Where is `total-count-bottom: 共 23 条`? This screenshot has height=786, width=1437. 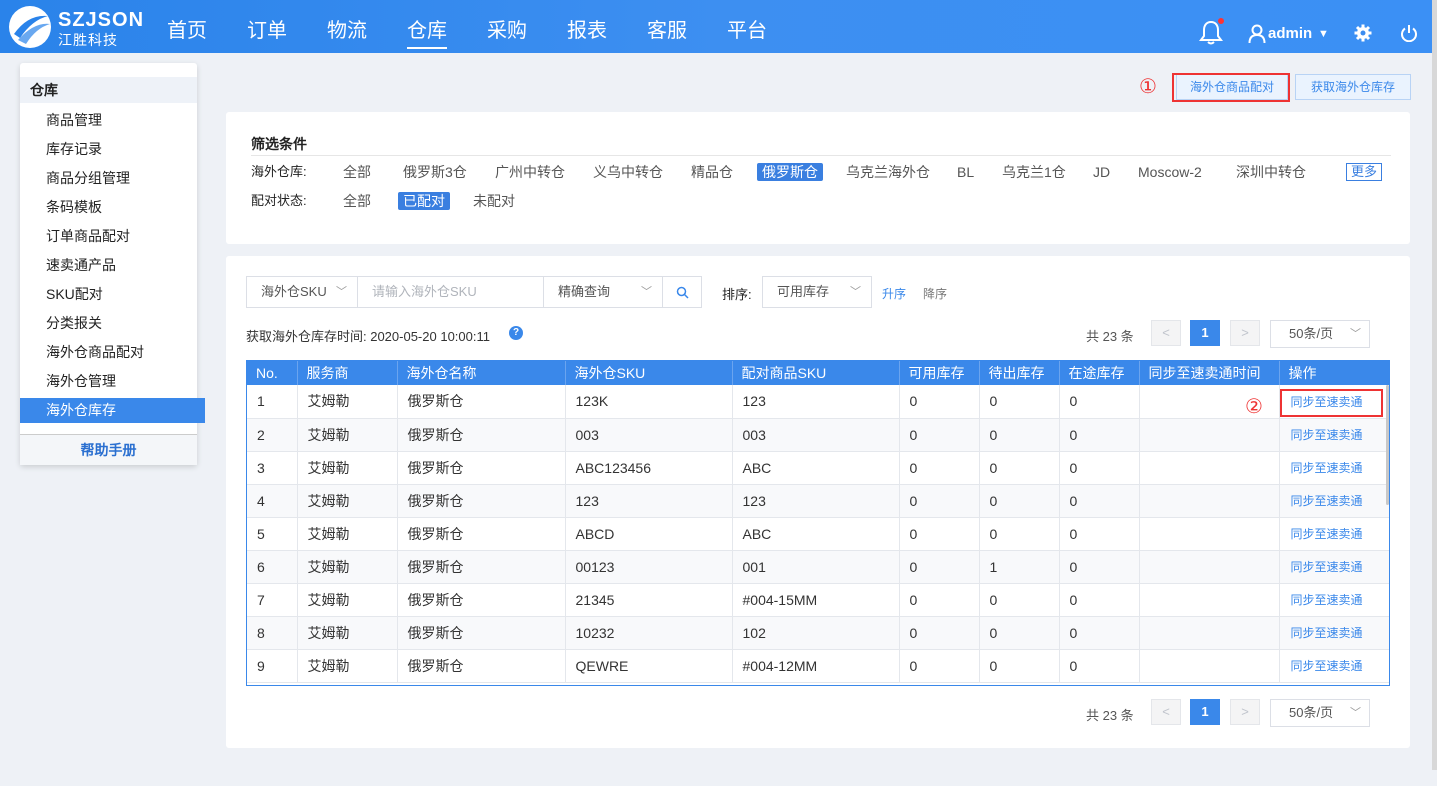 total-count-bottom: 共 23 条 is located at coordinates (1110, 715).